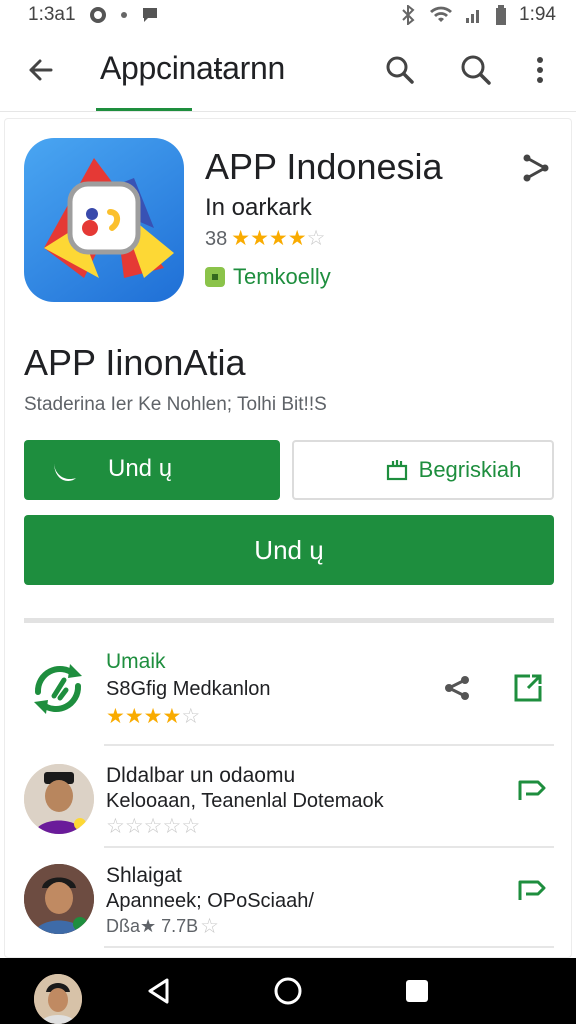 Image resolution: width=576 pixels, height=1024 pixels. I want to click on list-item-rating: Dßa★ 7.7B ☆, so click(162, 926).